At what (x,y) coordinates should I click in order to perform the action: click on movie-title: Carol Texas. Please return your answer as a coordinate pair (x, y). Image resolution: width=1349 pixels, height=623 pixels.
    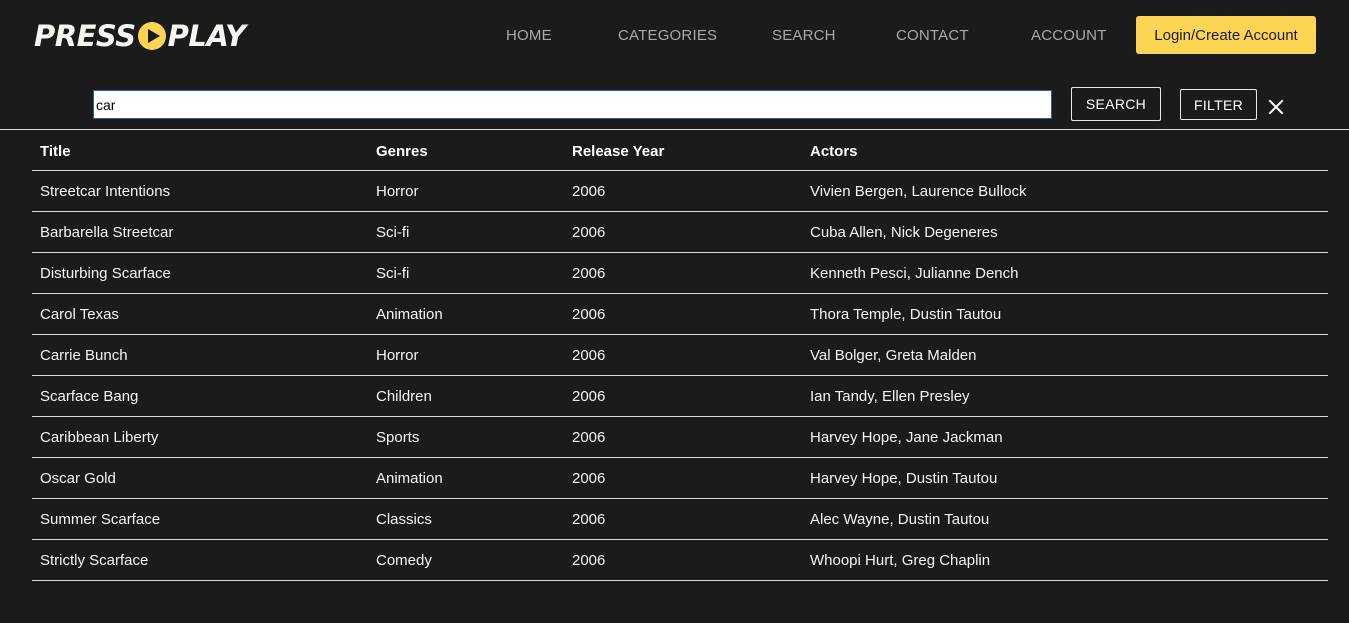
    Looking at the image, I should click on (79, 314).